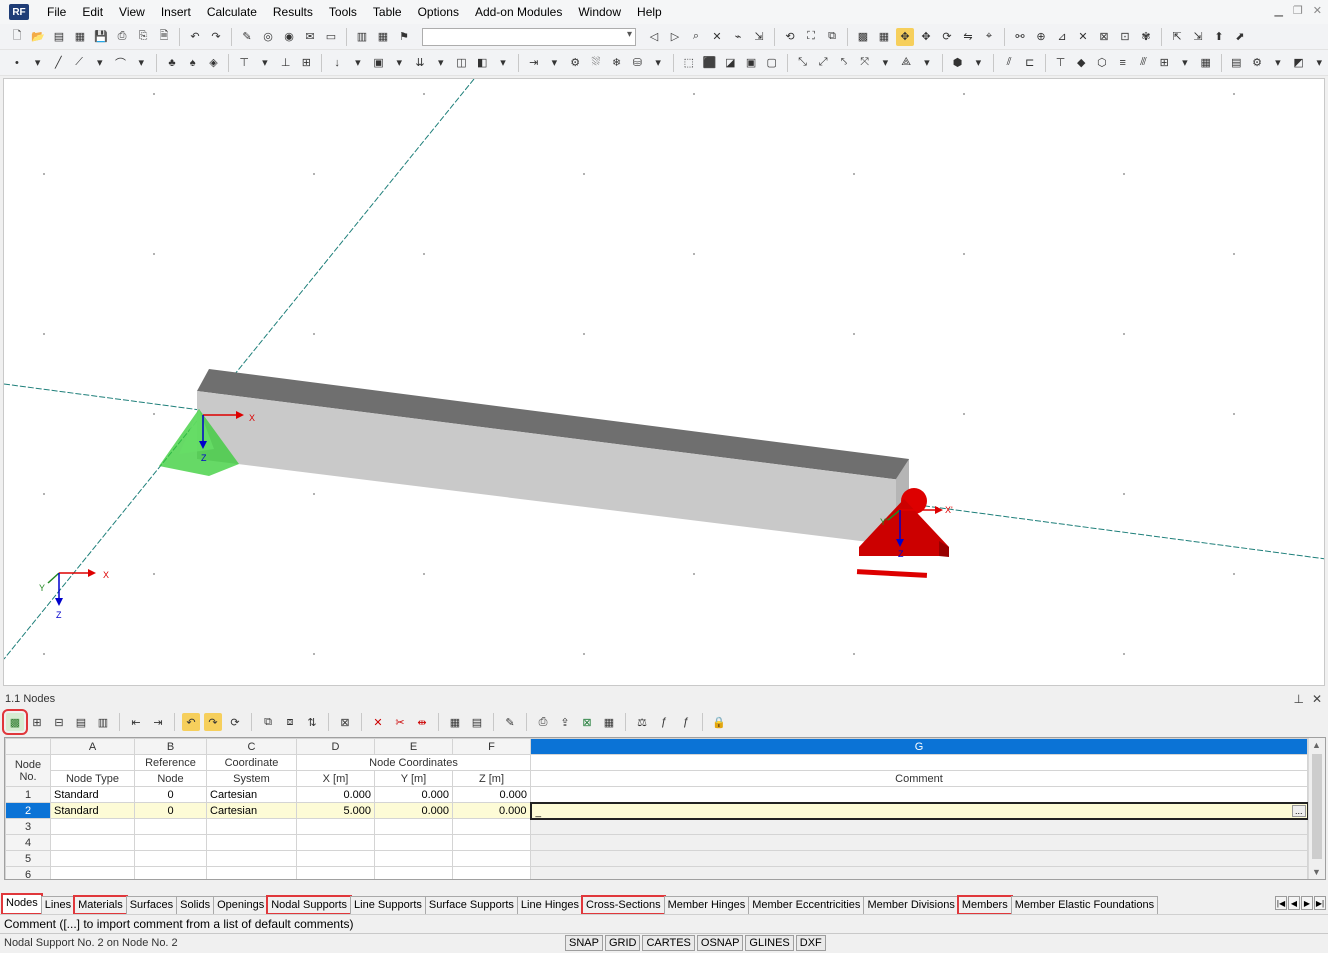  What do you see at coordinates (38, 37) in the screenshot?
I see `open-file-icon: 📂` at bounding box center [38, 37].